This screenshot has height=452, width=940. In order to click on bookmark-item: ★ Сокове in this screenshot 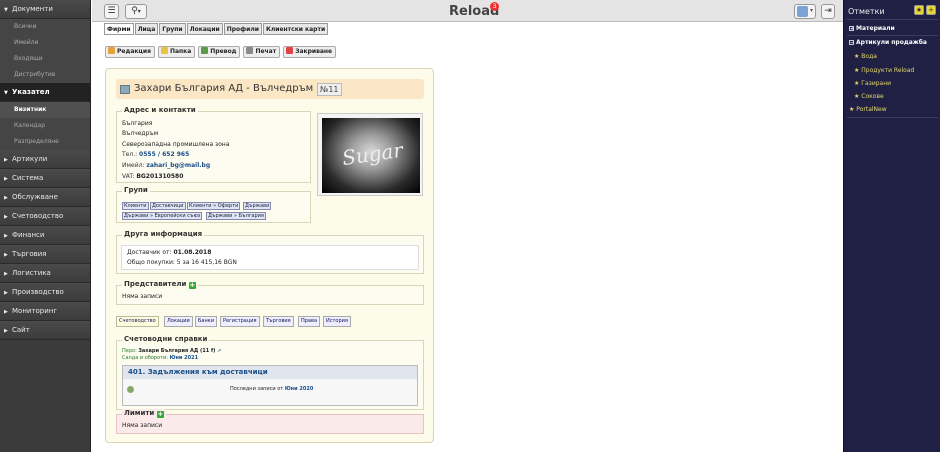, I will do `click(869, 96)`.